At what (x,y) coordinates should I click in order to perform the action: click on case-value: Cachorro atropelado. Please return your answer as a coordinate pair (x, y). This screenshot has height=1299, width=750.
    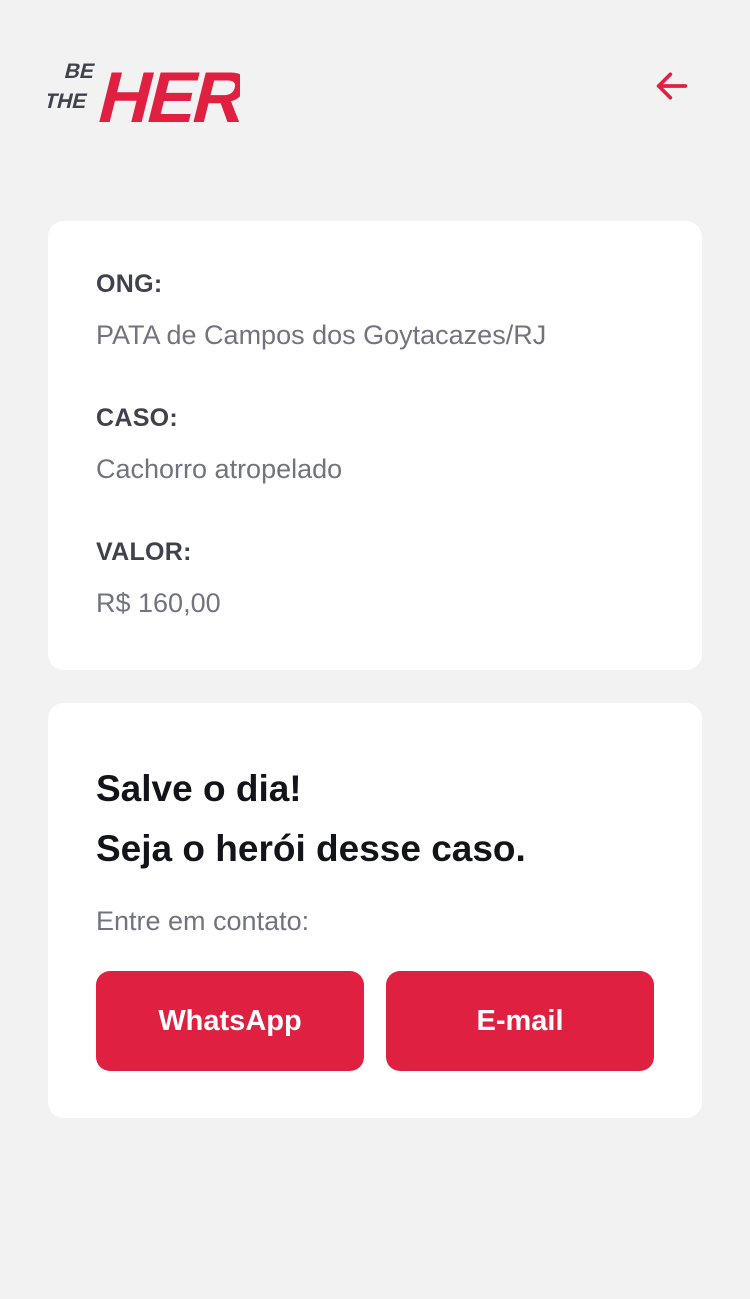
    Looking at the image, I should click on (219, 469).